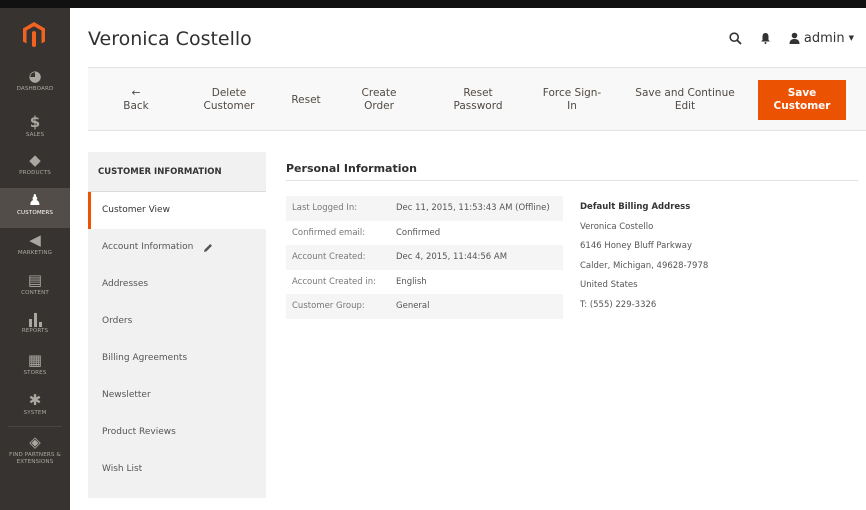 This screenshot has height=510, width=866. I want to click on pencil-edit-icon, so click(208, 247).